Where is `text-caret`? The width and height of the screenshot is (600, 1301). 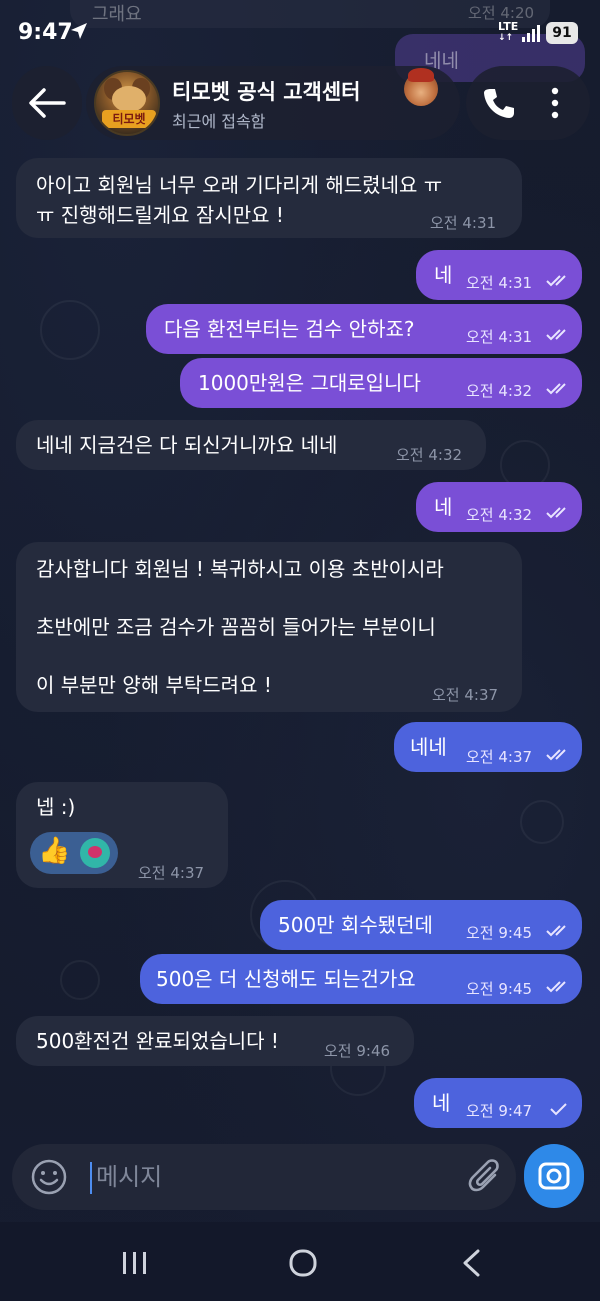 text-caret is located at coordinates (91, 1178).